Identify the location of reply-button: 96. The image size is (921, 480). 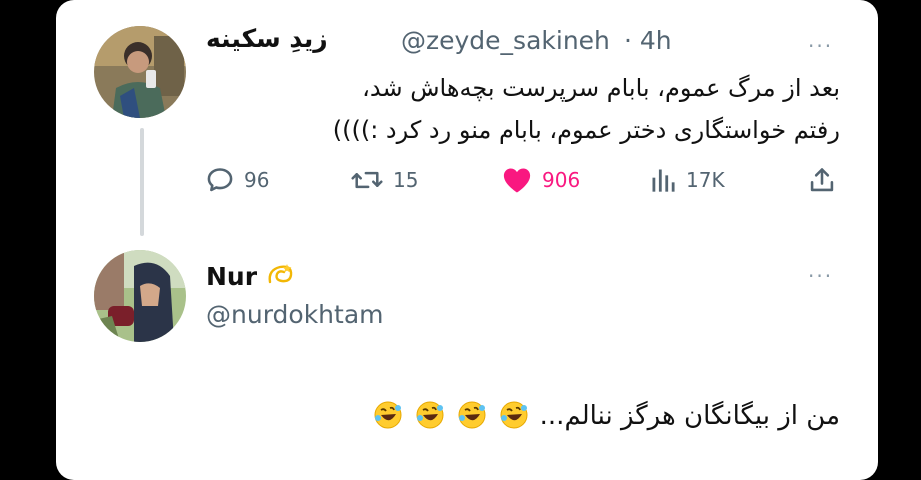
(237, 180).